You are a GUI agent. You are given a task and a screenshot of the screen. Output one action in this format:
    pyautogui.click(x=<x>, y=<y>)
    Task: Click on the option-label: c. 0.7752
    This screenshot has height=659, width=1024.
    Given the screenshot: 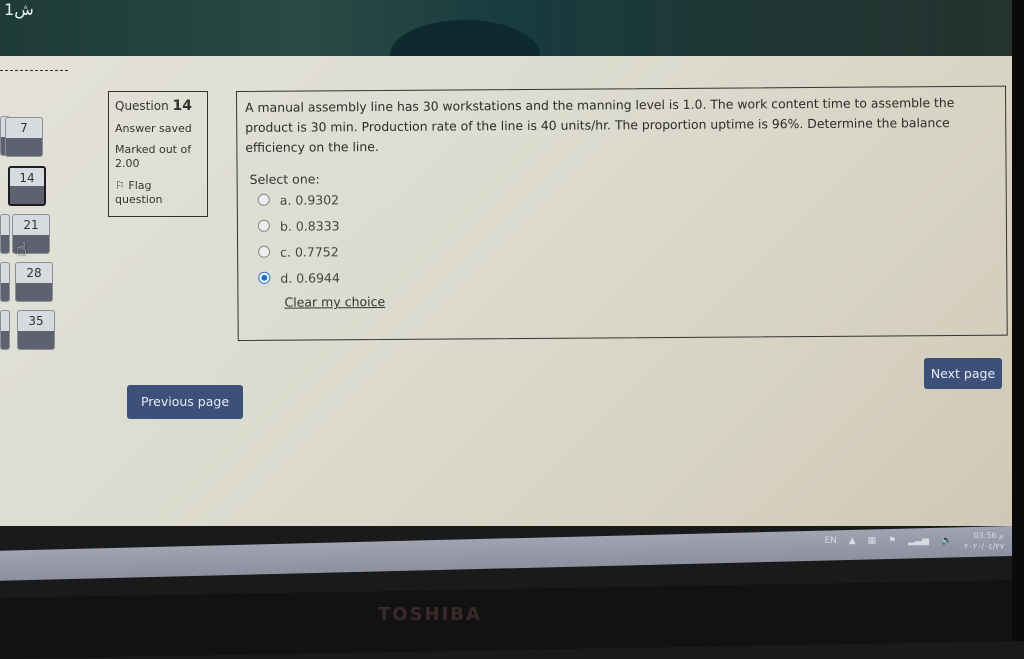 What is the action you would take?
    pyautogui.click(x=309, y=251)
    